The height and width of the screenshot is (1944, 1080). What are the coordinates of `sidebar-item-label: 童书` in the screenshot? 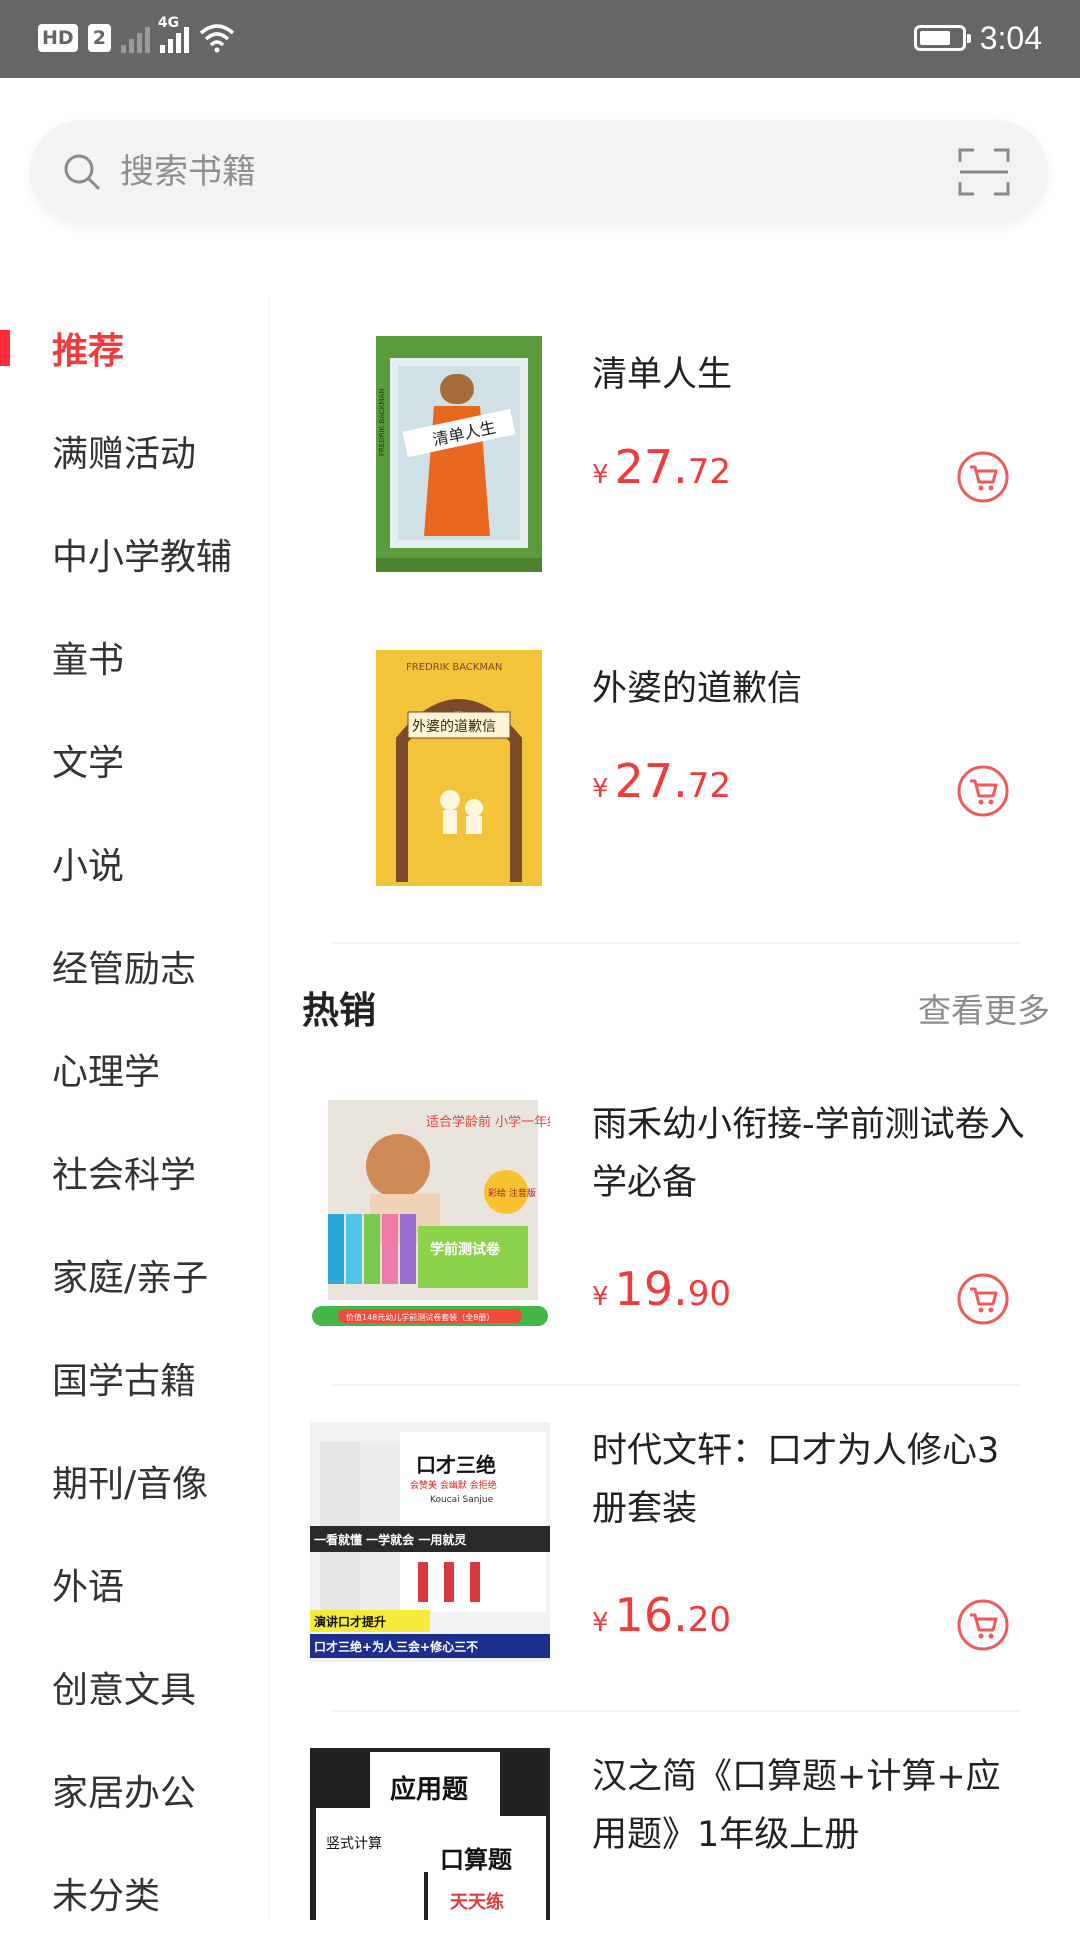 It's located at (88, 660).